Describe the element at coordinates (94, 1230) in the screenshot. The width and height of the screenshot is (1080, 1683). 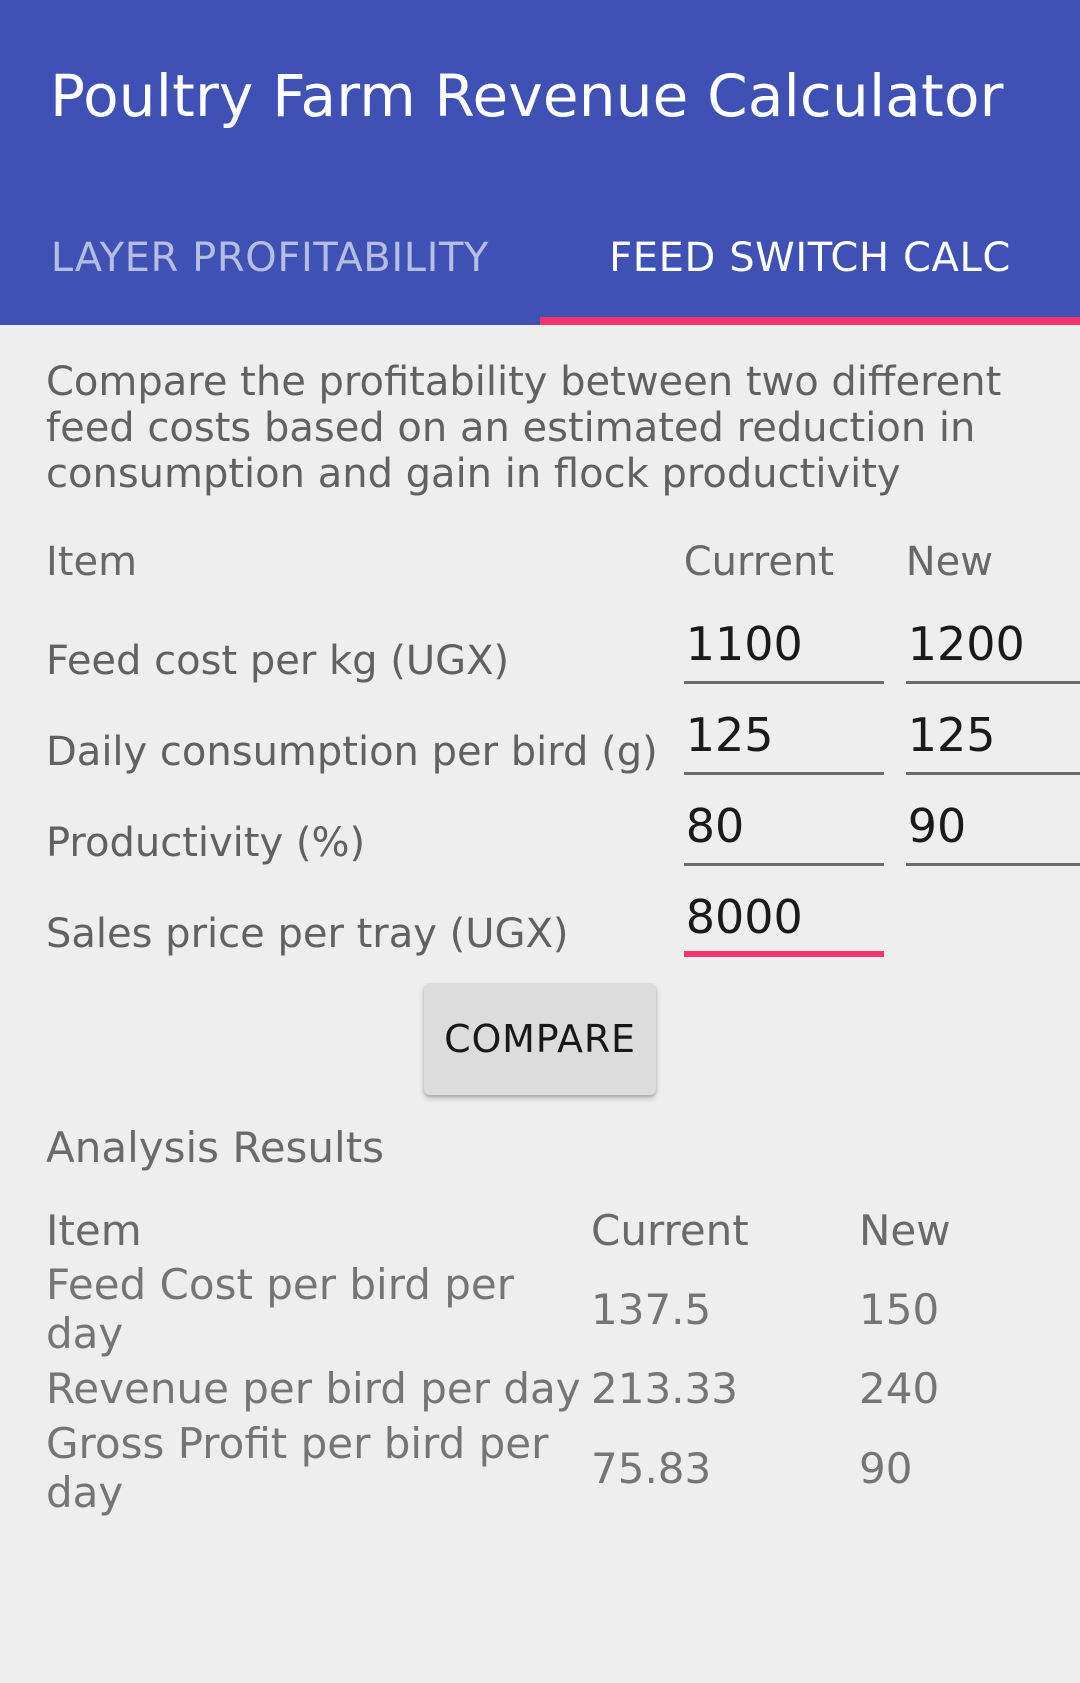
I see `results-header-item: Item` at that location.